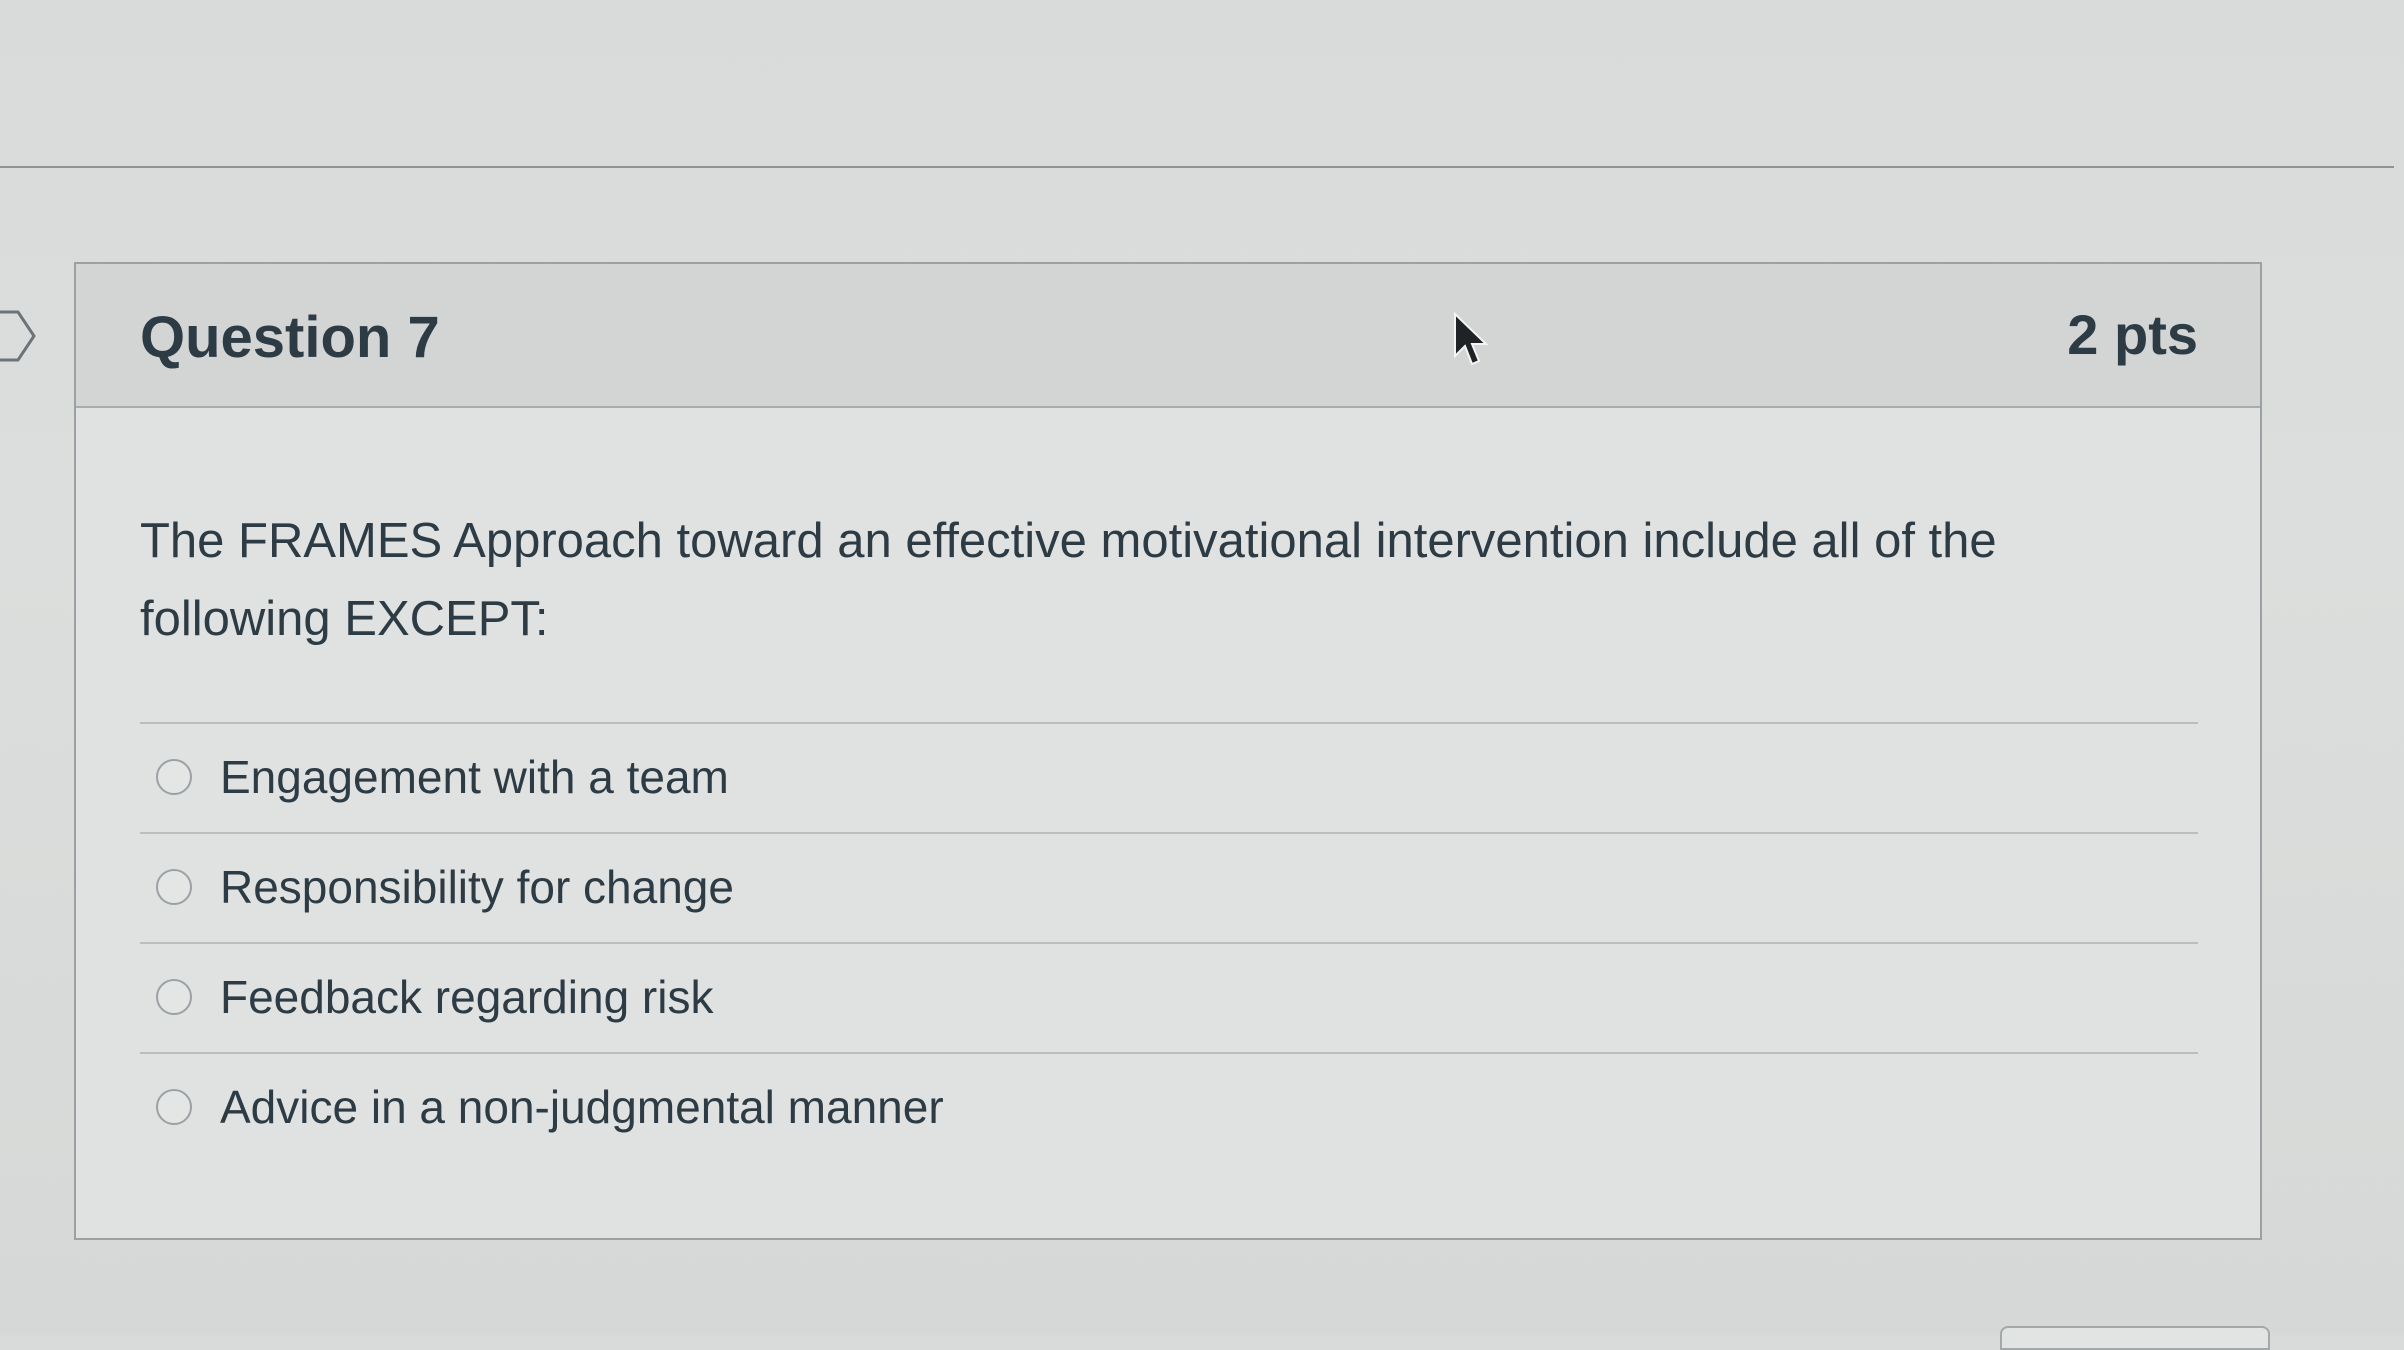 The height and width of the screenshot is (1350, 2404). I want to click on answer-label: Feedback regarding risk, so click(466, 997).